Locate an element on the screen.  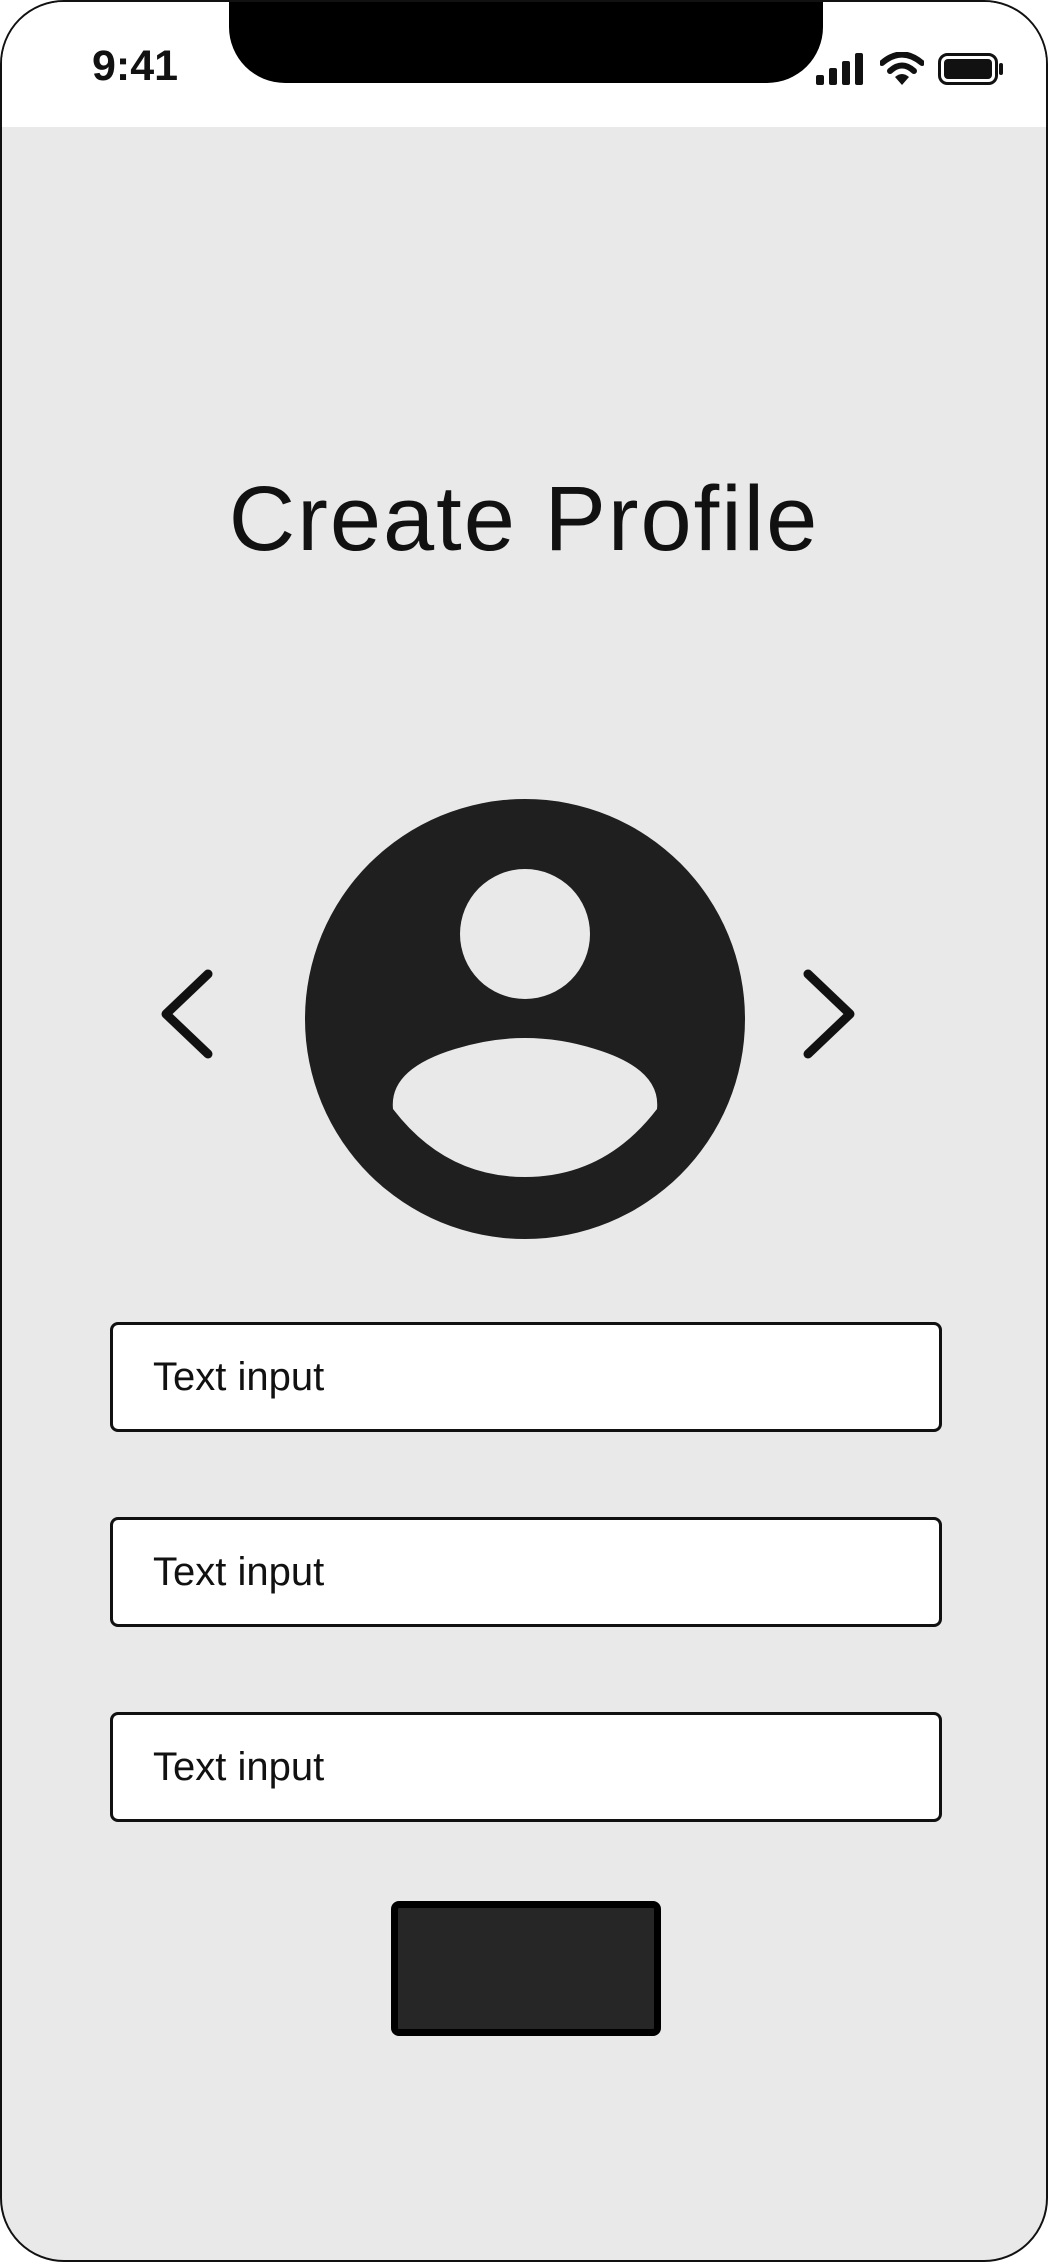
submit-button is located at coordinates (526, 1968).